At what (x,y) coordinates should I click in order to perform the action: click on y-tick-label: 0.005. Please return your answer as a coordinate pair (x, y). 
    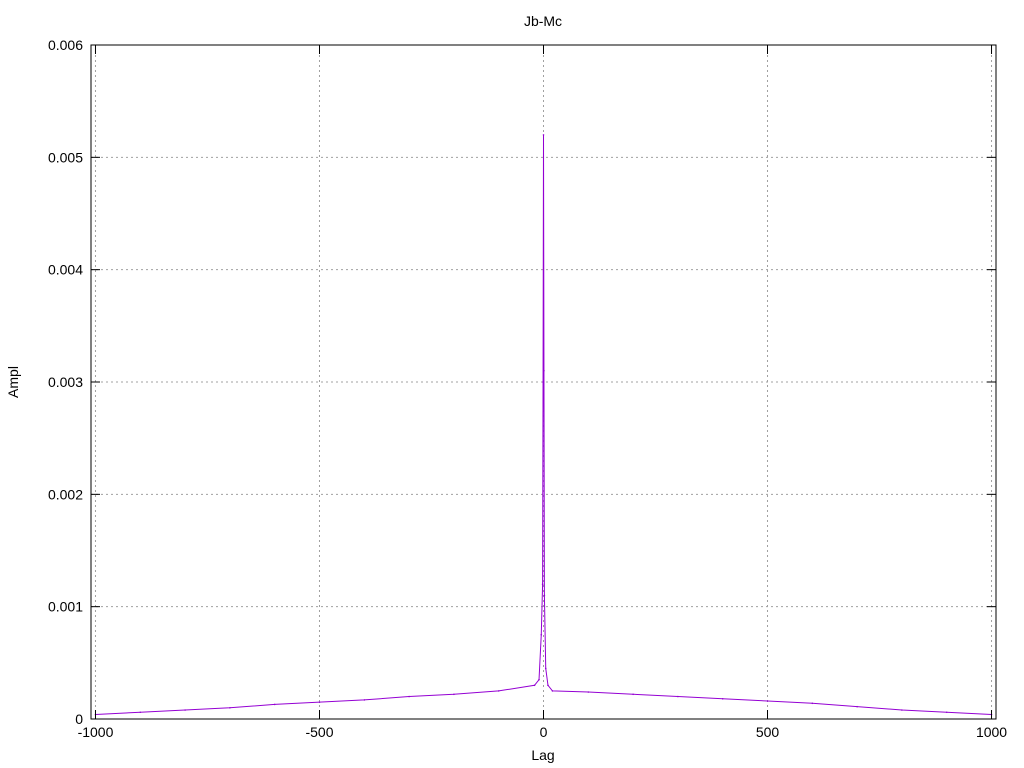
    Looking at the image, I should click on (65, 157).